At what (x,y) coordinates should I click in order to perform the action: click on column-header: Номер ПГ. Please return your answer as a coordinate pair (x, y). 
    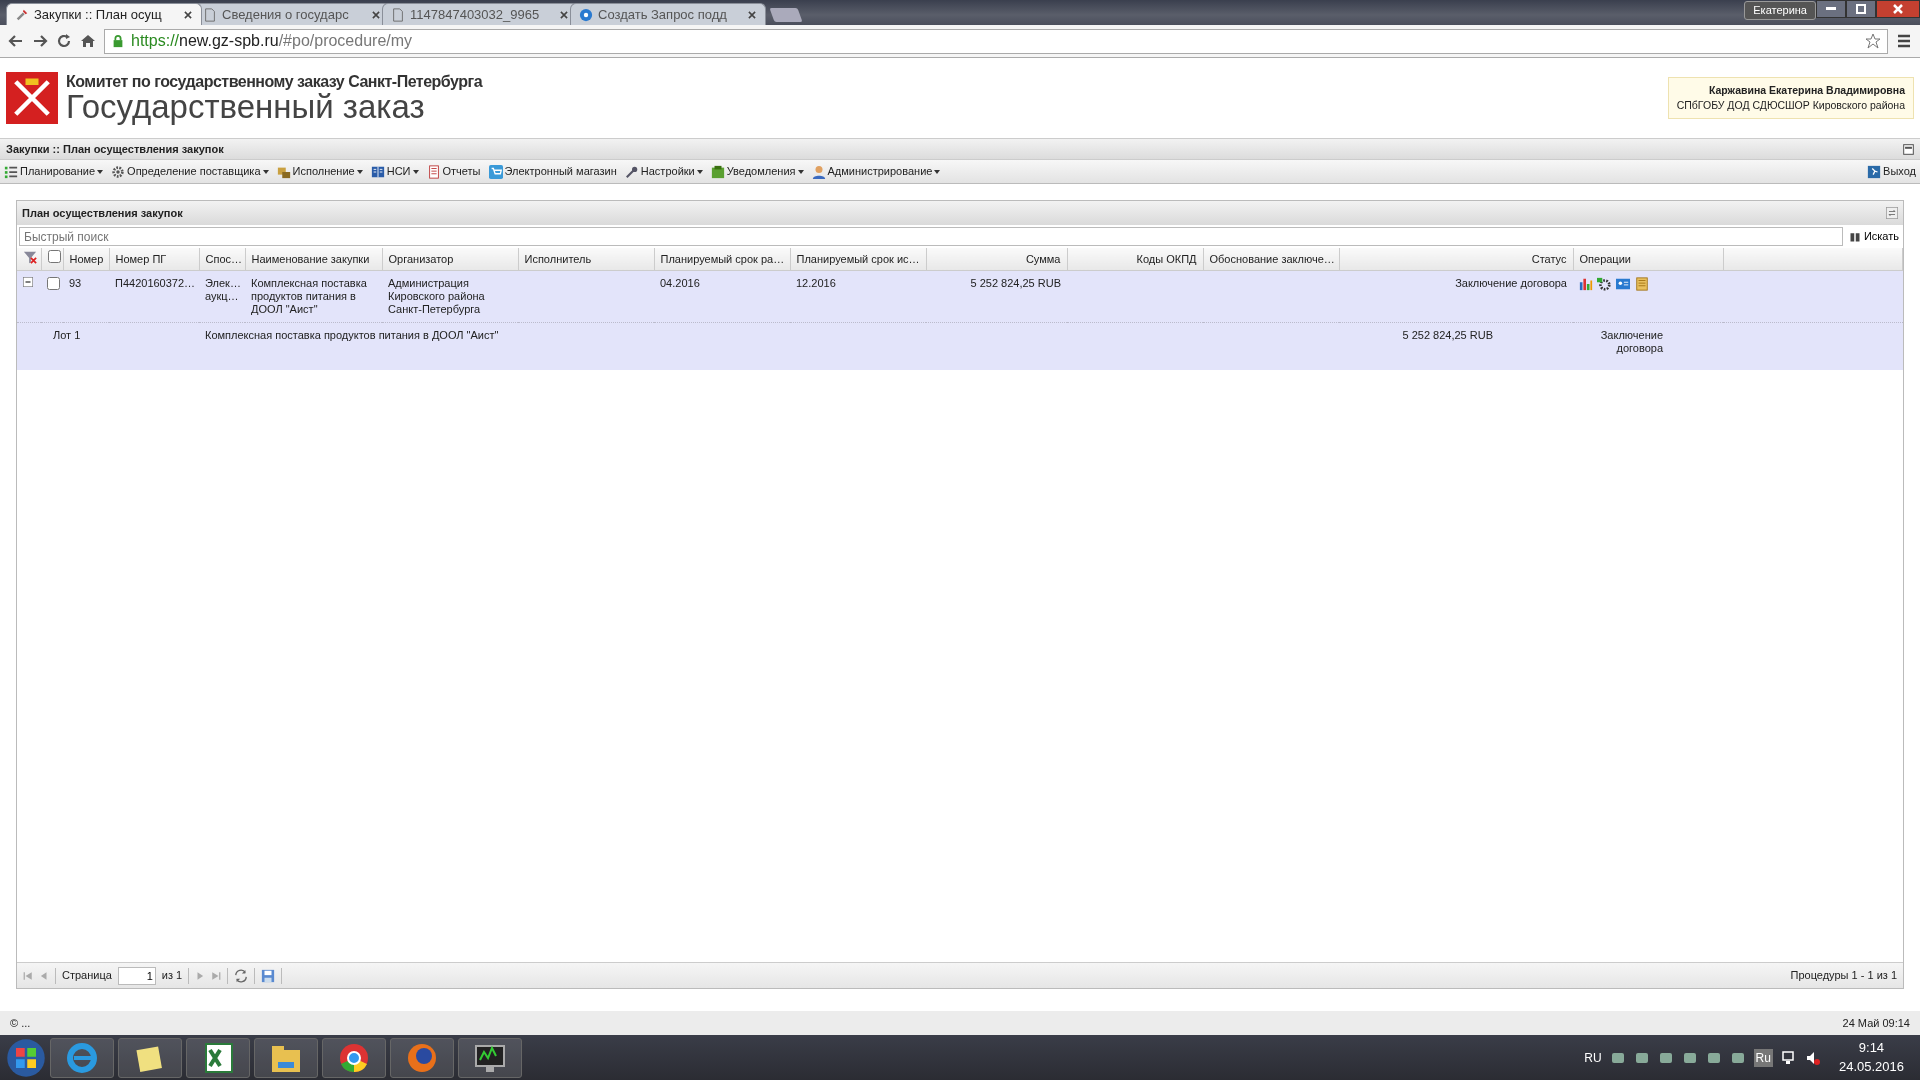
    Looking at the image, I should click on (154, 259).